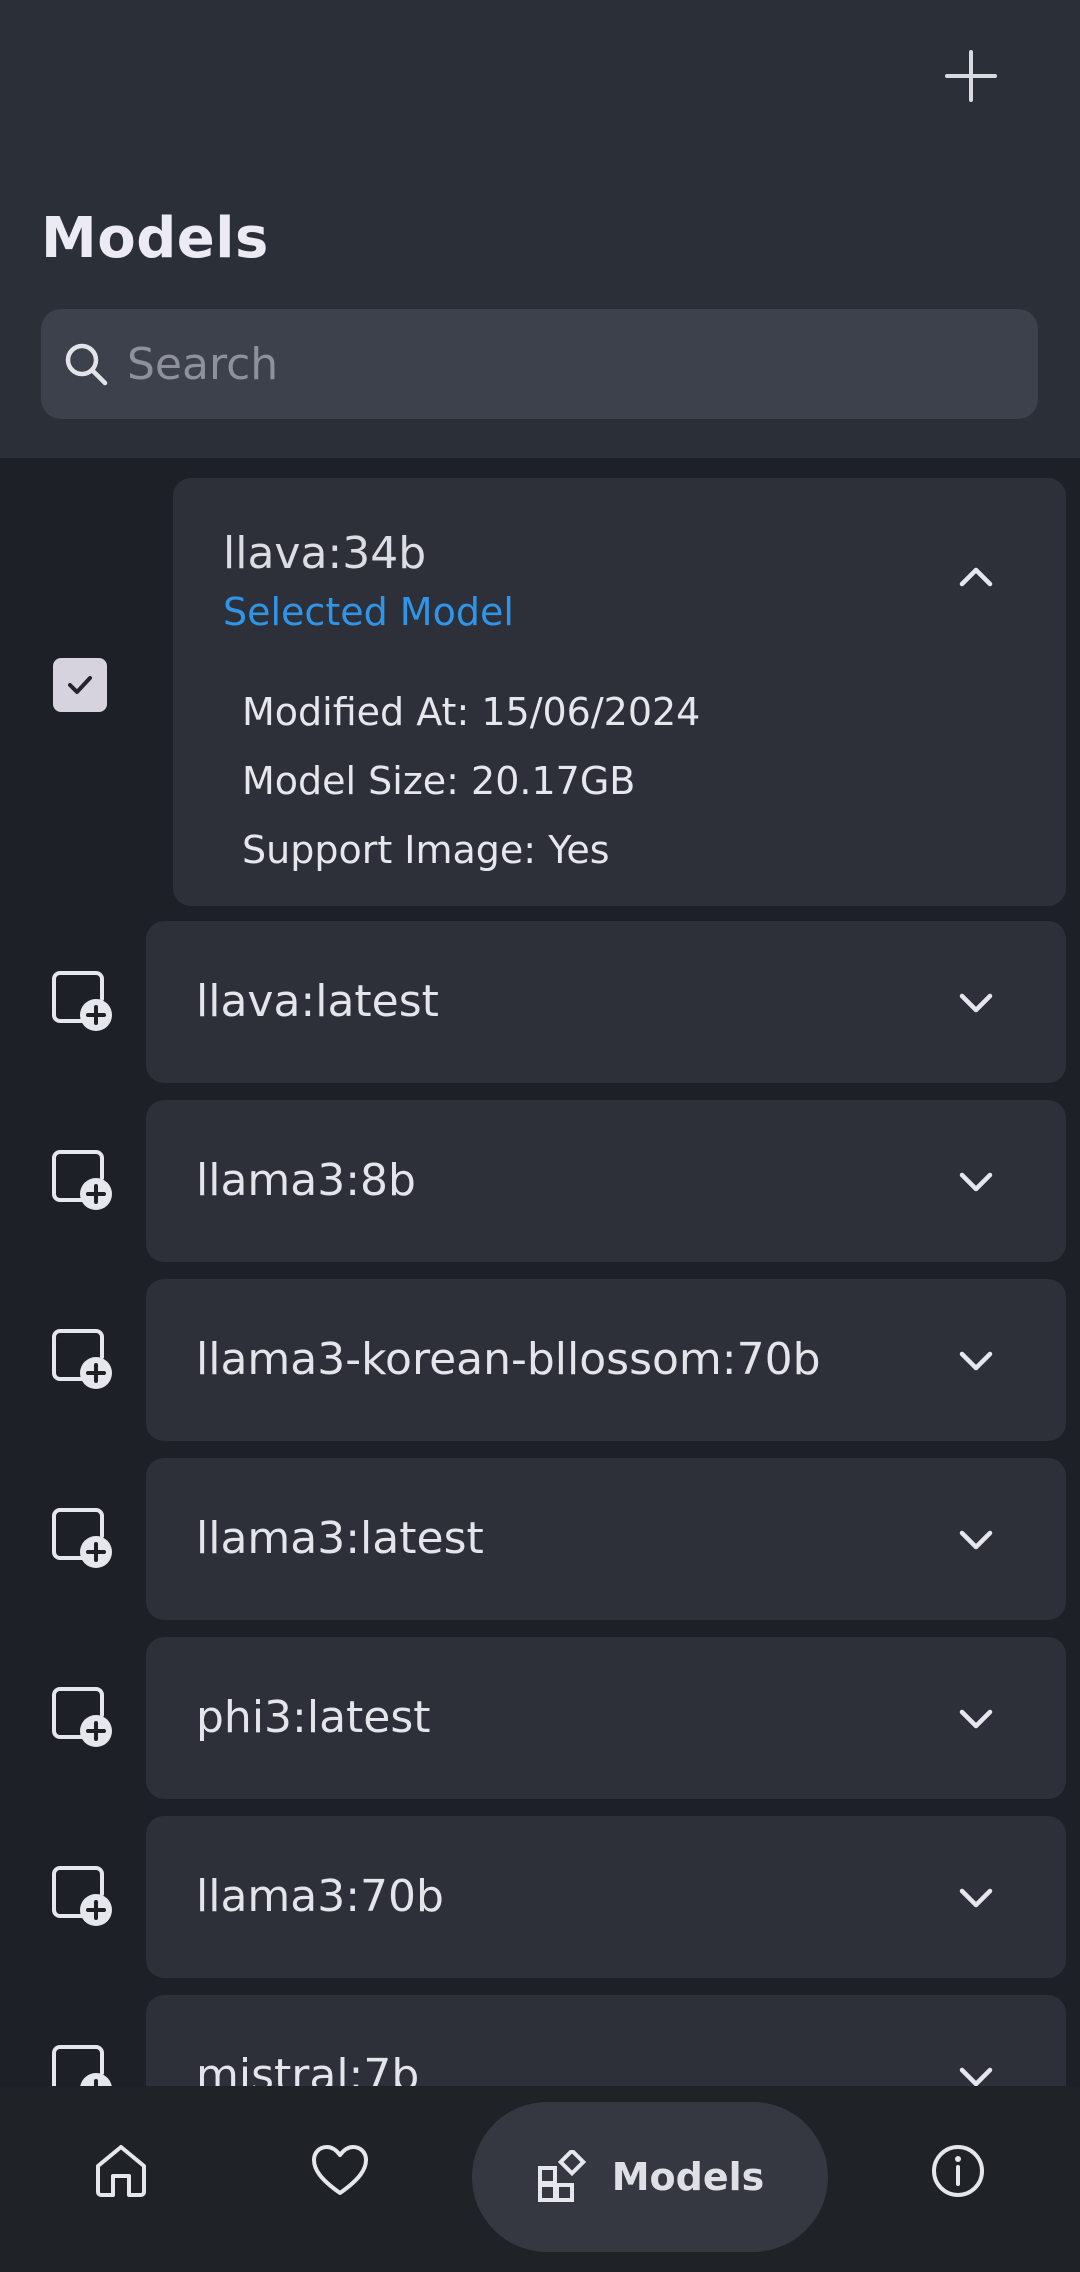 The height and width of the screenshot is (2272, 1080). What do you see at coordinates (606, 1897) in the screenshot?
I see `model-card: llama3:70b` at bounding box center [606, 1897].